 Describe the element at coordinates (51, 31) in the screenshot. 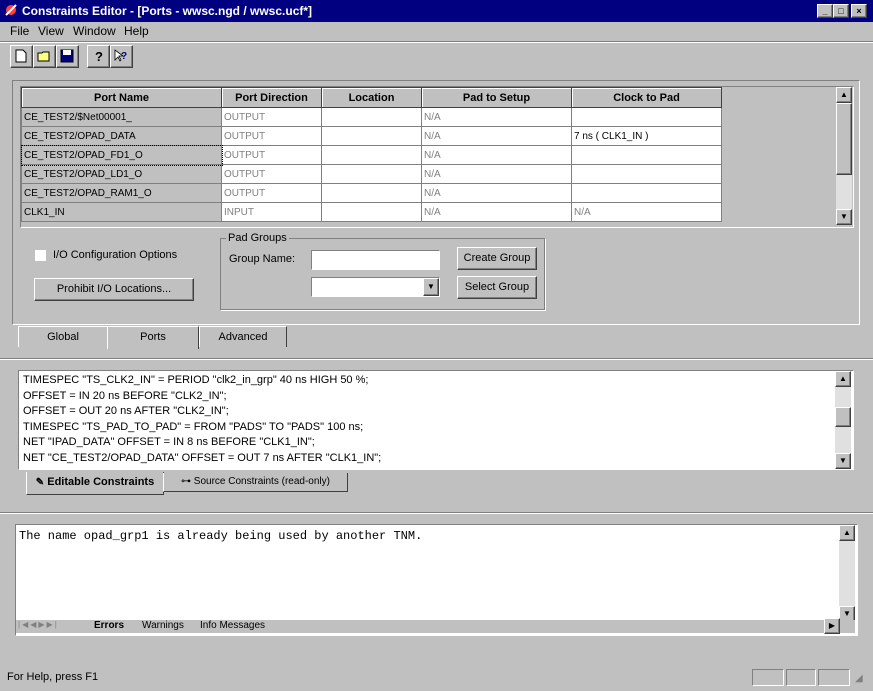

I see `menu-view: View` at that location.